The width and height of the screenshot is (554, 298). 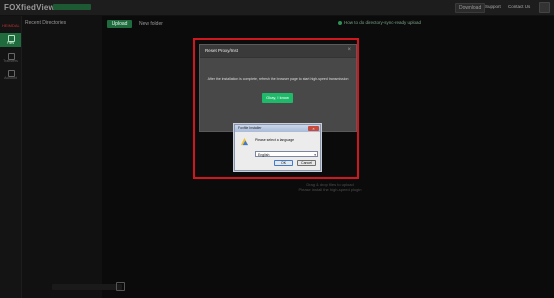 What do you see at coordinates (330, 189) in the screenshot?
I see `plugin-hint: Please install the high-speed plugin` at bounding box center [330, 189].